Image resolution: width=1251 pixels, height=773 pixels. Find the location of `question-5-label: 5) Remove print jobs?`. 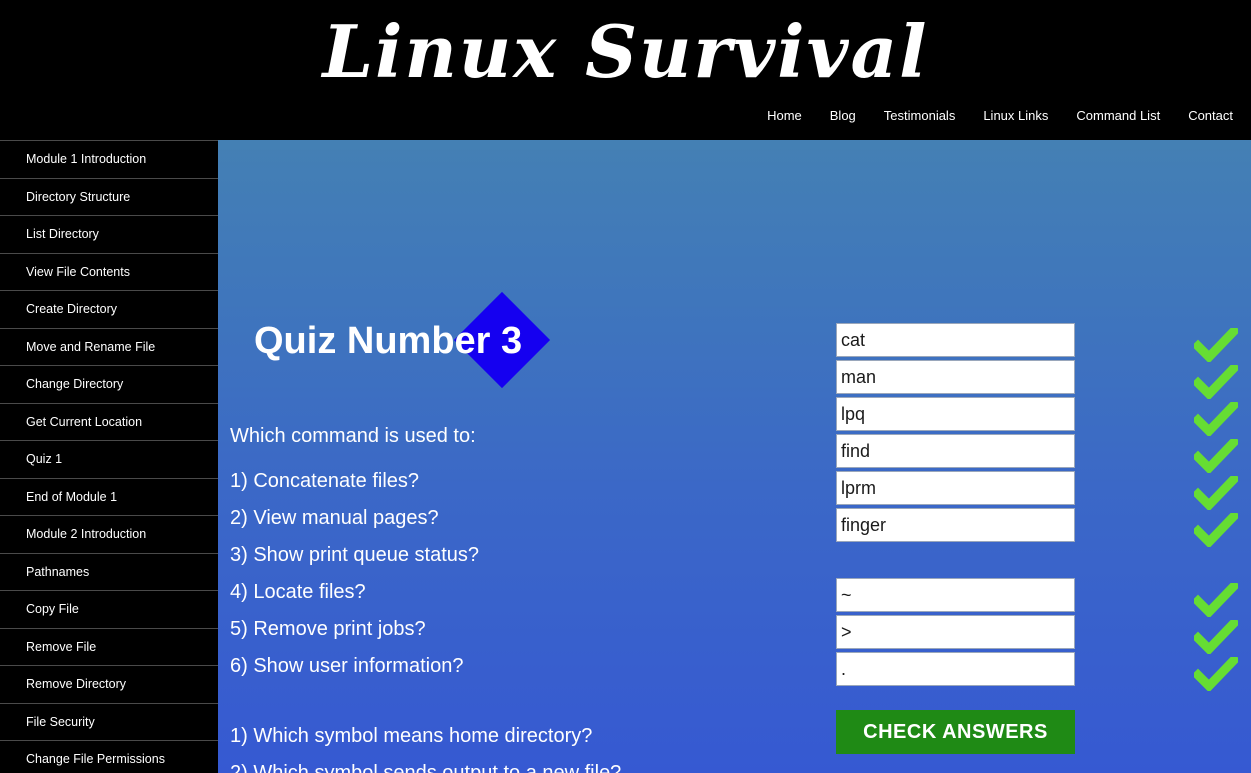

question-5-label: 5) Remove print jobs? is located at coordinates (328, 629).